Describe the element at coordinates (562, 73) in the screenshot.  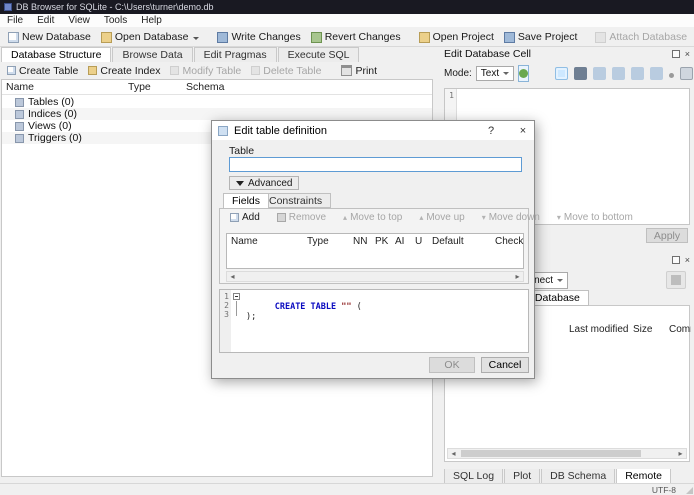
I see `text-mode-toggle-icon` at that location.